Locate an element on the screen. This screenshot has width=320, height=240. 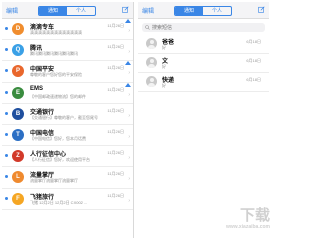
message-row: P 中国平安 11月26日 尊敬的客户您好您的平安保险 › is located at coordinates (67, 72).